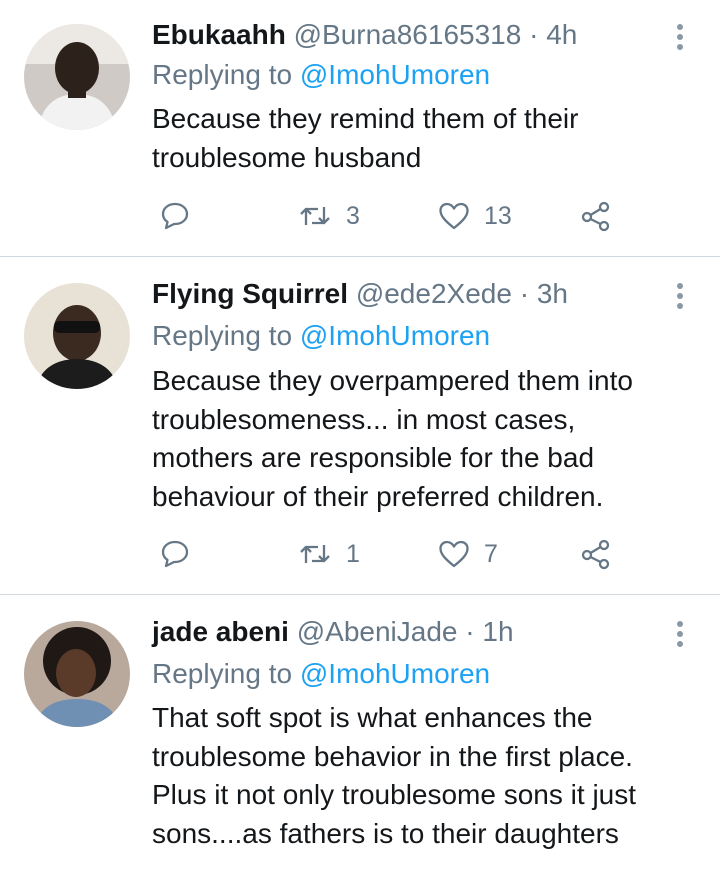  What do you see at coordinates (491, 553) in the screenshot?
I see `like-count: 7` at bounding box center [491, 553].